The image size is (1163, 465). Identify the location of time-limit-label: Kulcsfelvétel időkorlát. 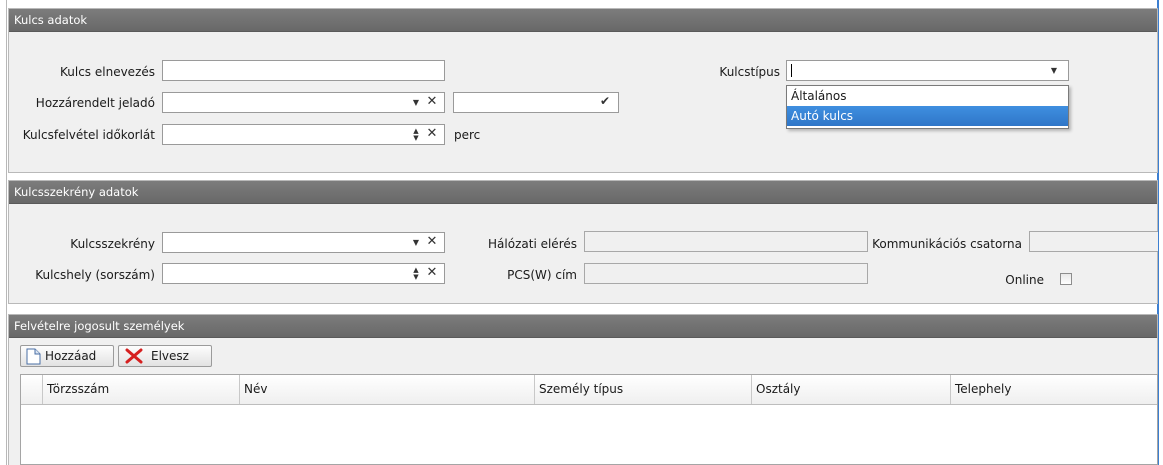
(88, 135).